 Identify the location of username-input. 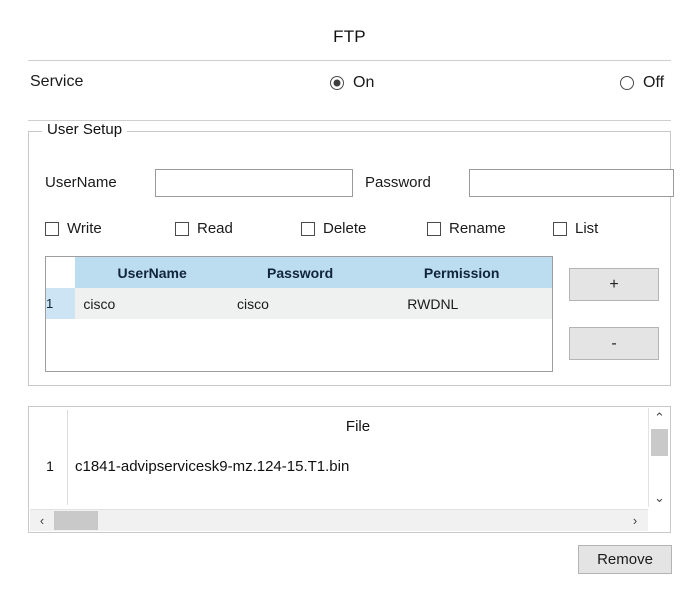
(254, 183).